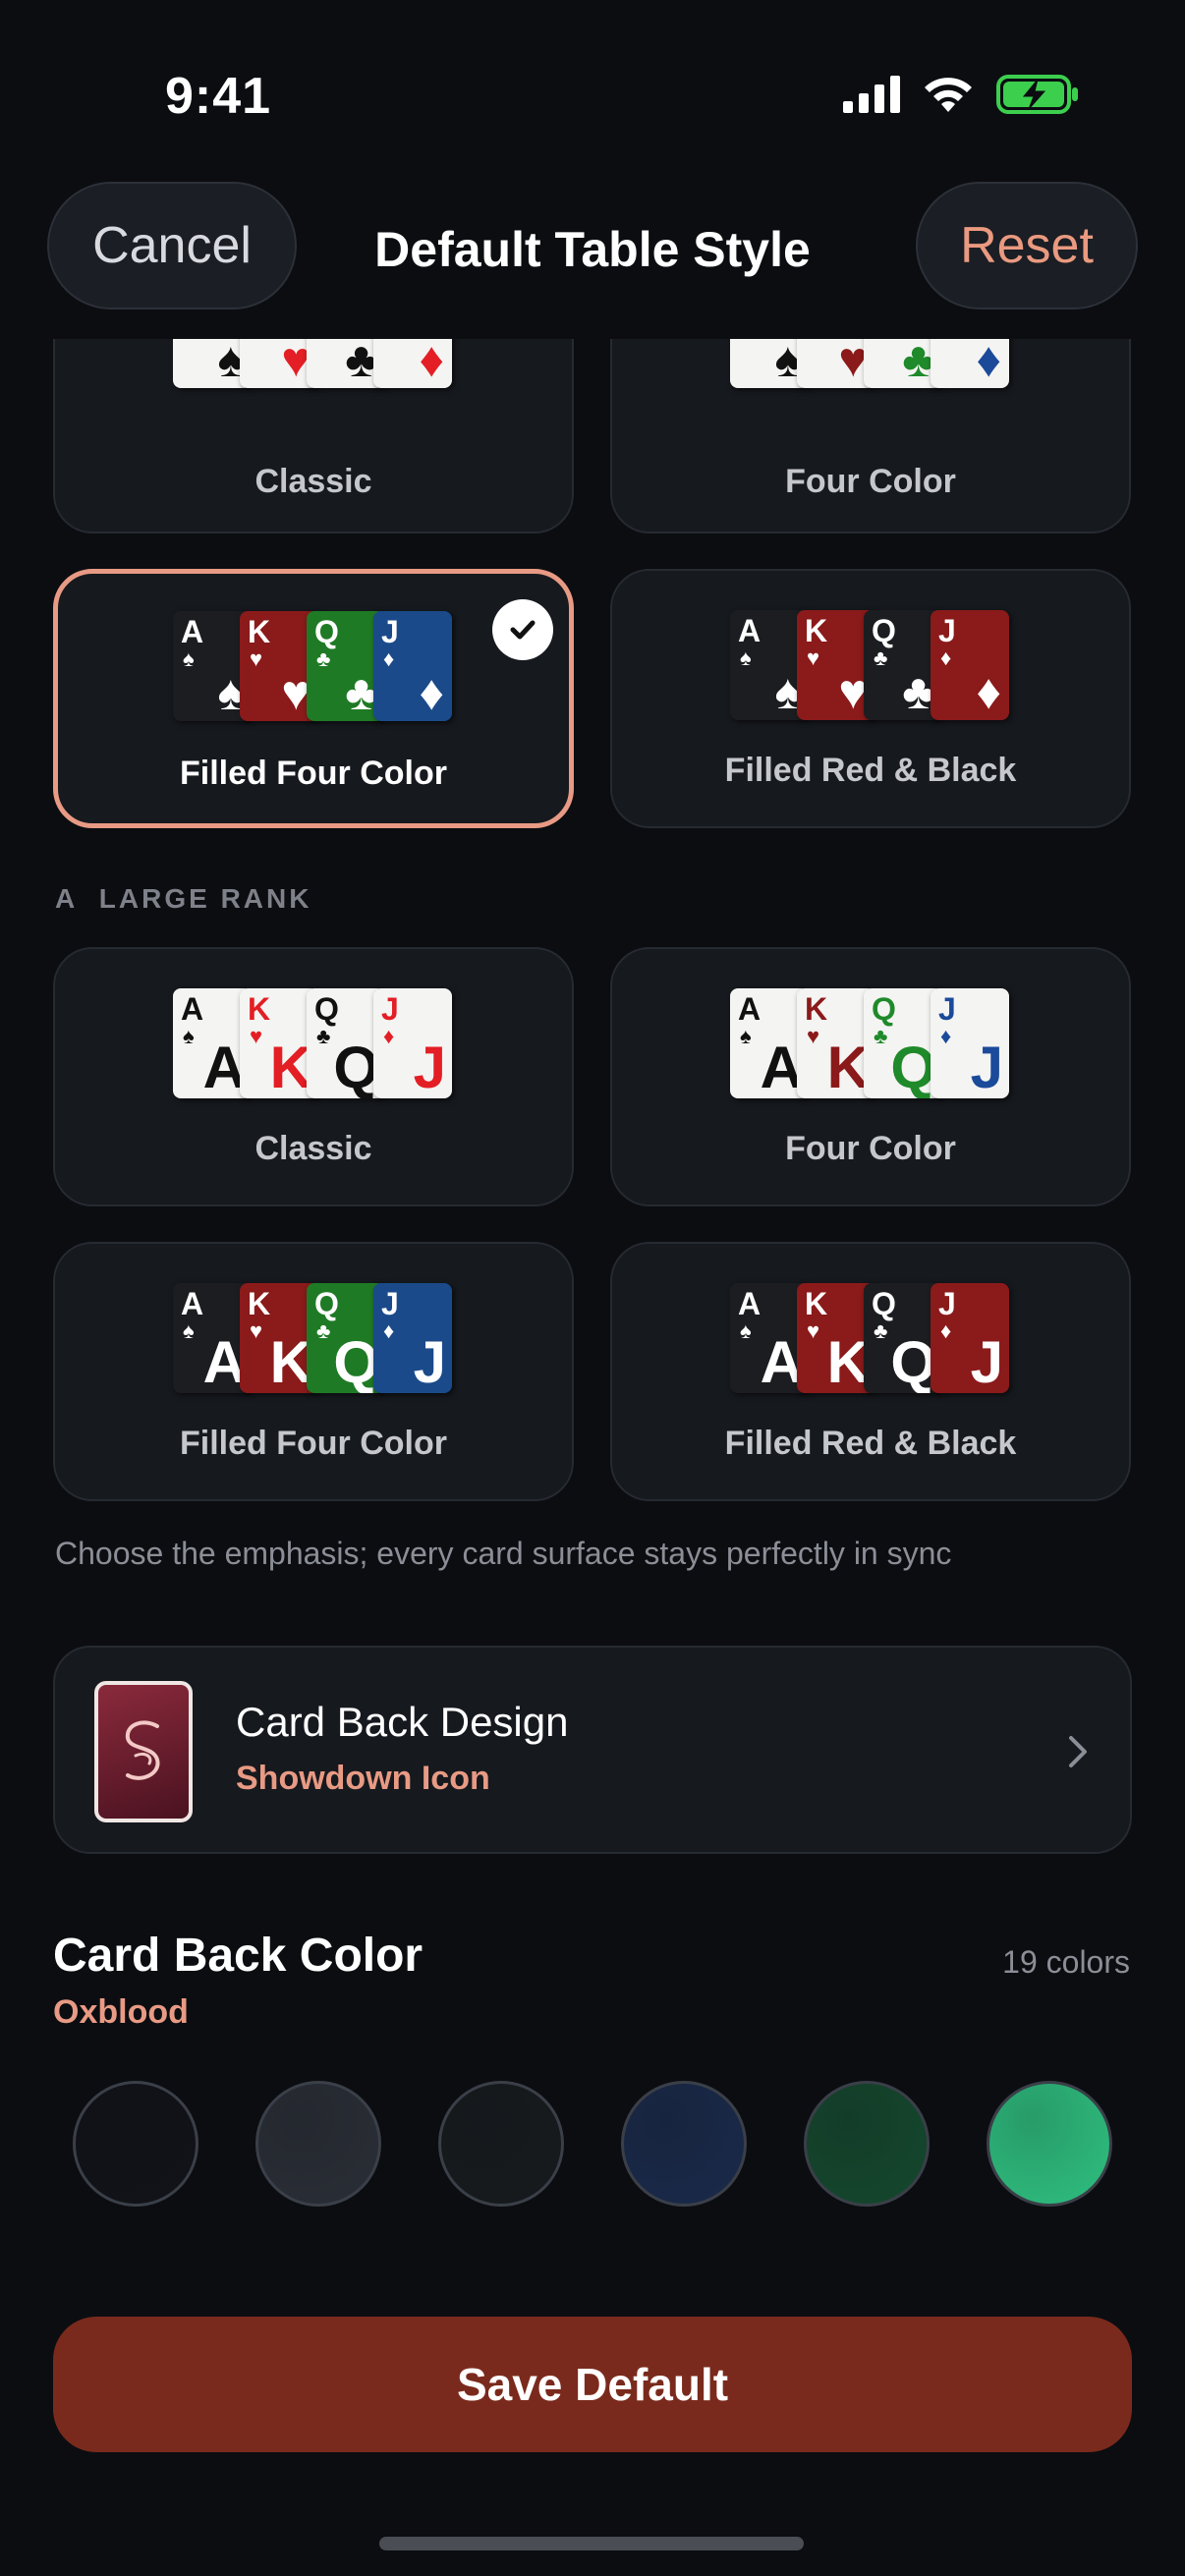 This screenshot has width=1185, height=2576. Describe the element at coordinates (1066, 1962) in the screenshot. I see `color-count: 19 colors` at that location.